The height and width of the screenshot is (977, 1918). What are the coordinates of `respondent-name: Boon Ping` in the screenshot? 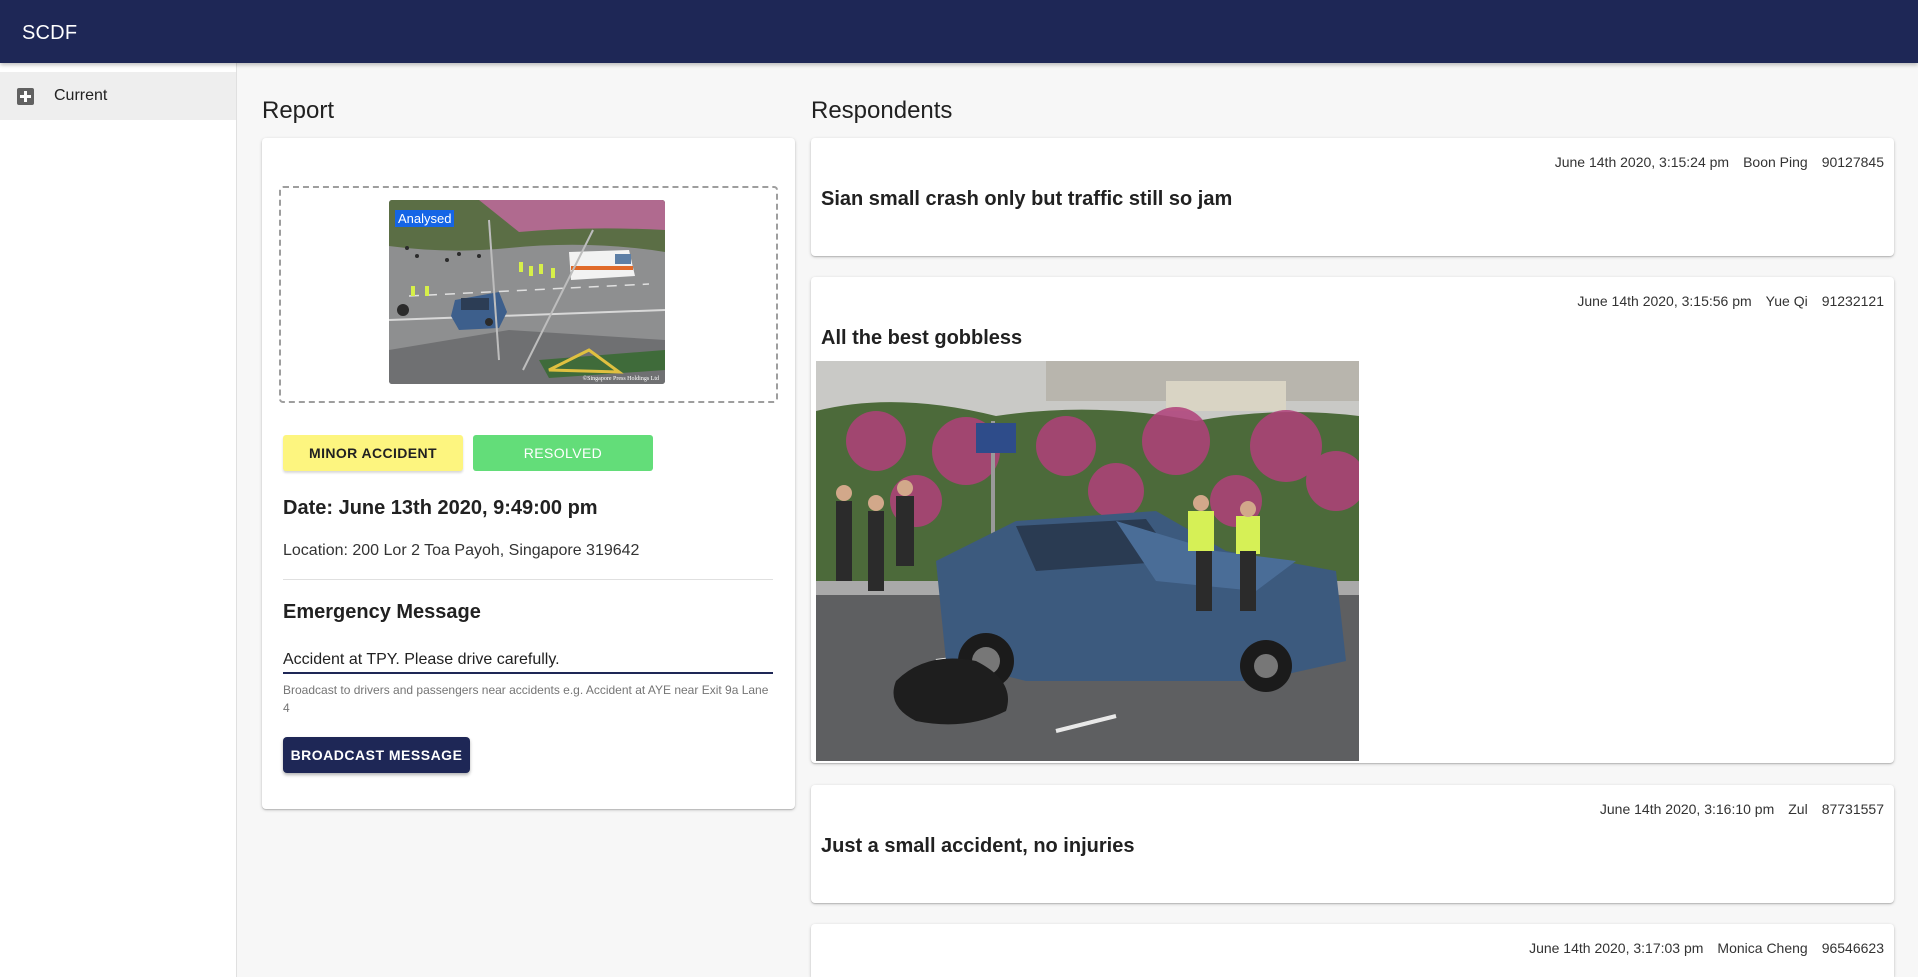 It's located at (1775, 162).